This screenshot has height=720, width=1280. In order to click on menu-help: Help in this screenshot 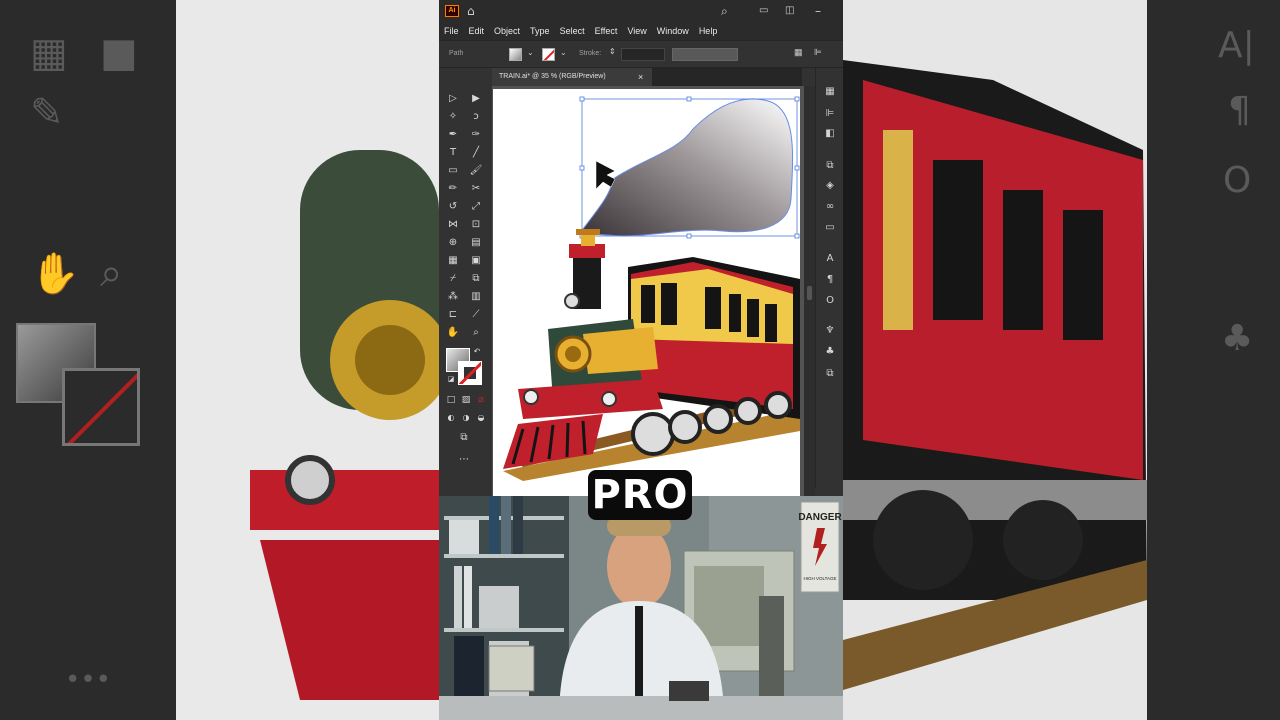, I will do `click(708, 31)`.